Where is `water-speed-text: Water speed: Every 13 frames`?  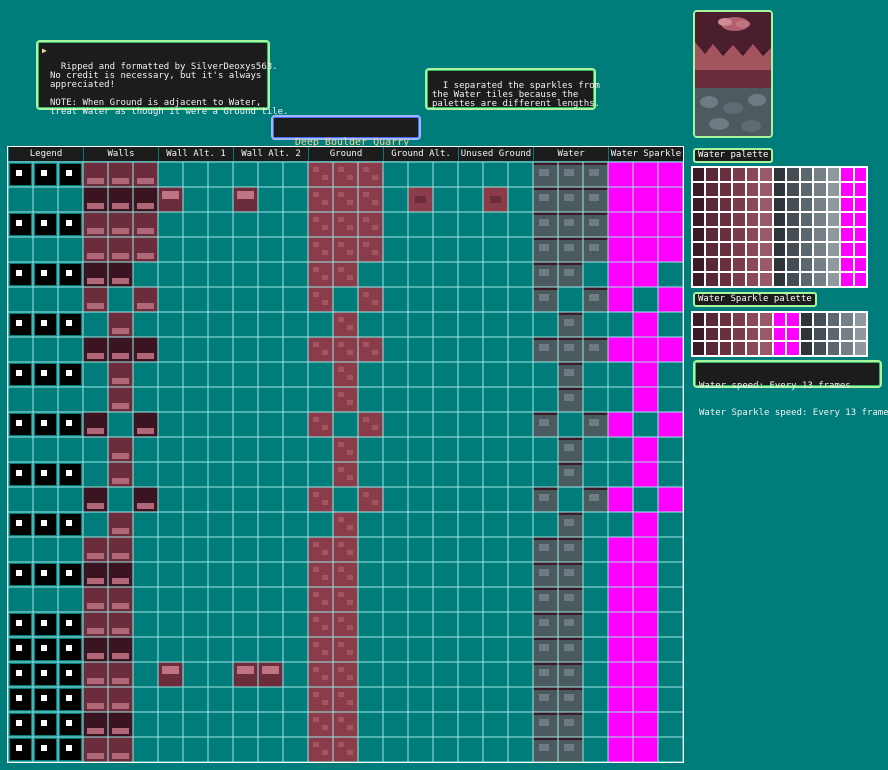 water-speed-text: Water speed: Every 13 frames is located at coordinates (775, 386).